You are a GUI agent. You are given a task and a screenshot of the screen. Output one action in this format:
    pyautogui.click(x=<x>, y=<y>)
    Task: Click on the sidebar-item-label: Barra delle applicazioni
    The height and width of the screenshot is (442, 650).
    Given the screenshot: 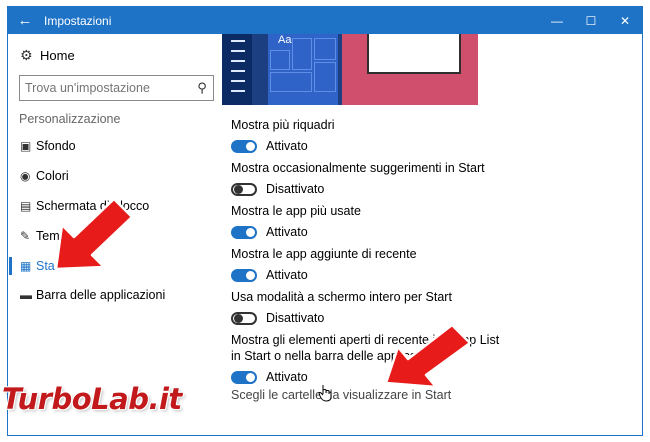 What is the action you would take?
    pyautogui.click(x=101, y=295)
    